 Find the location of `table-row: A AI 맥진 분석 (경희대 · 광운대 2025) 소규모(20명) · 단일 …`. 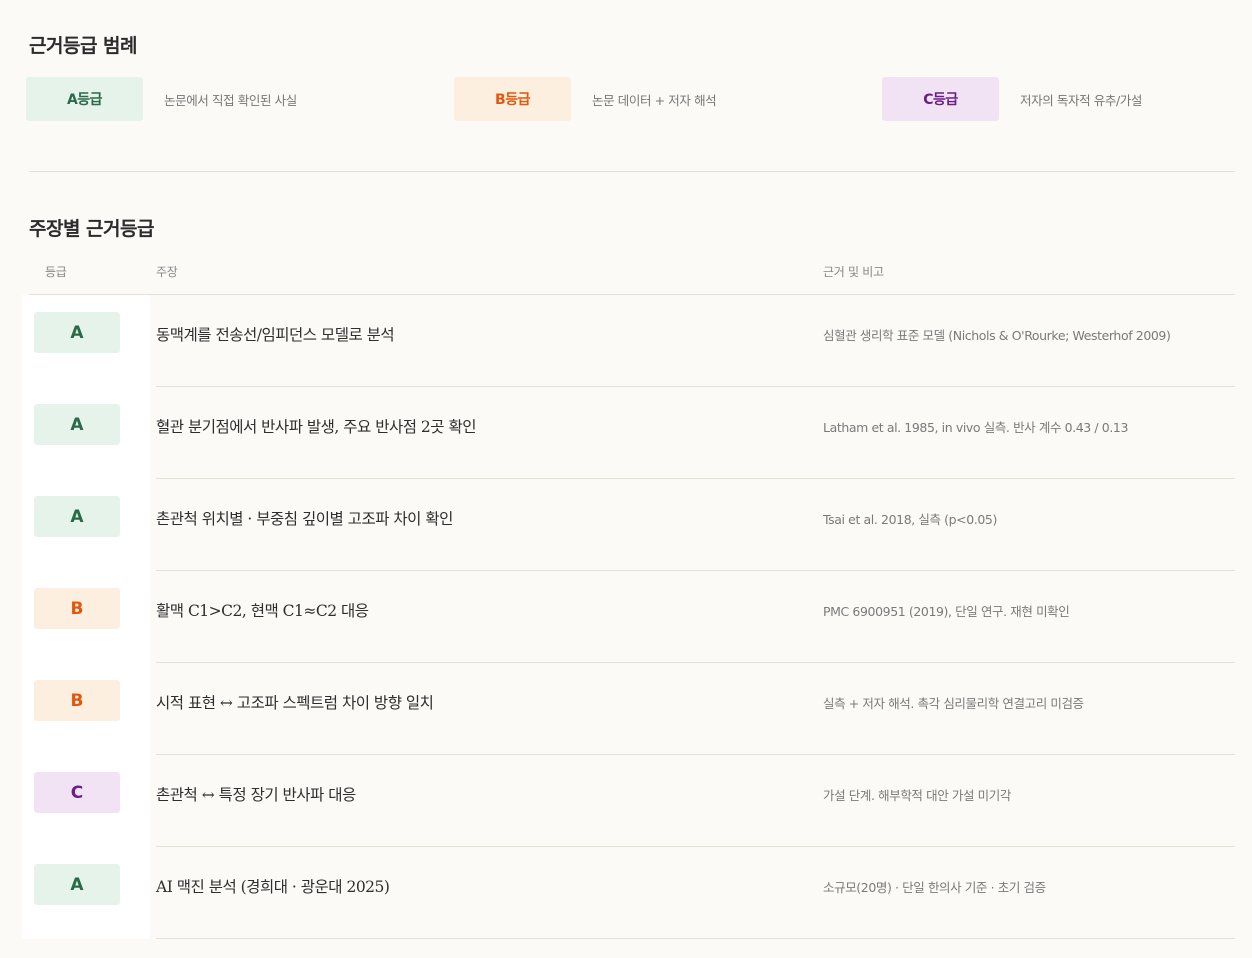

table-row: A AI 맥진 분석 (경희대 · 광운대 2025) 소규모(20명) · 단일 … is located at coordinates (628, 893).